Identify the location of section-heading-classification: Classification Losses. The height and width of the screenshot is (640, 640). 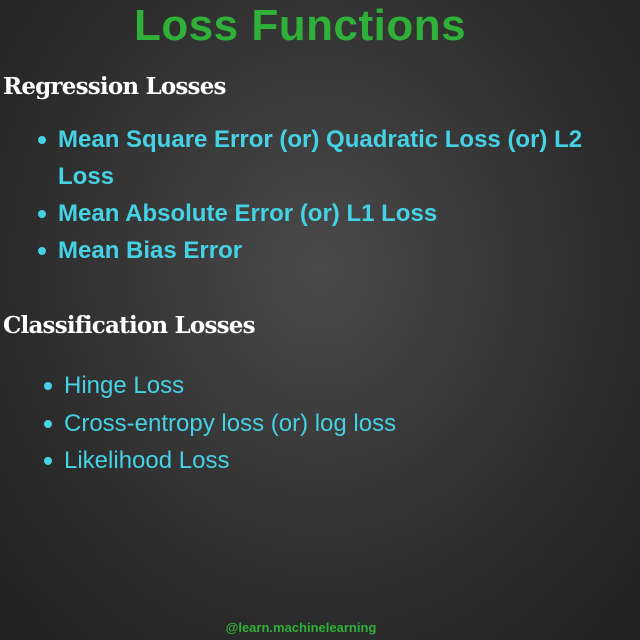
(129, 325).